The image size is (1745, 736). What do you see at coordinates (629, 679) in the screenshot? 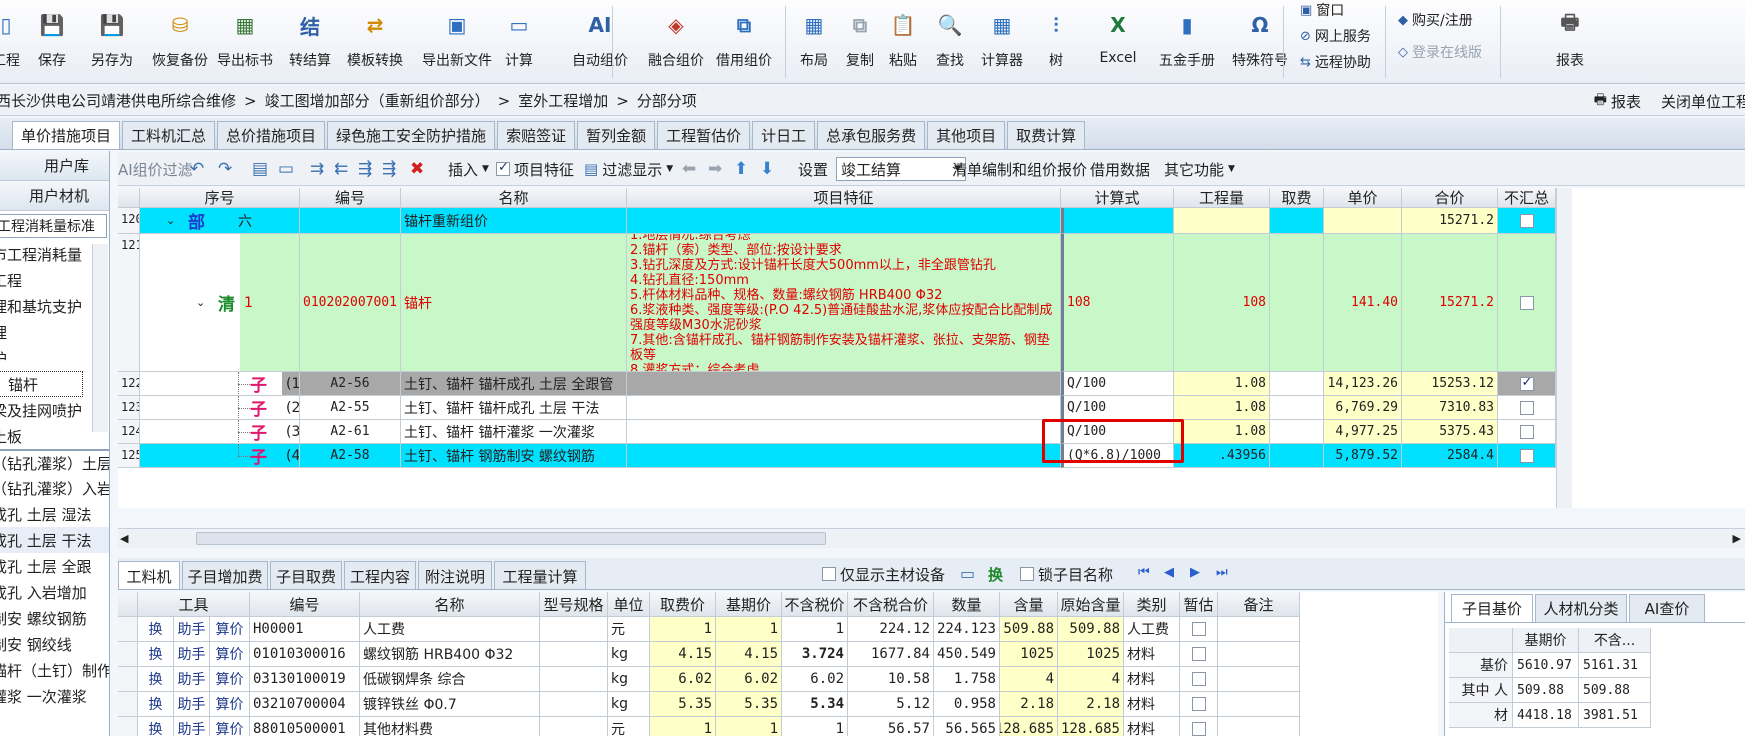
I see `cell-unit: kg` at bounding box center [629, 679].